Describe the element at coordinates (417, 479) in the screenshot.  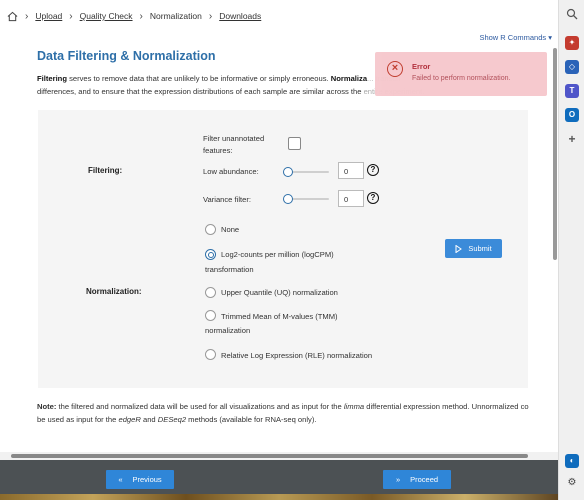
I see `proceed-button: » Proceed` at that location.